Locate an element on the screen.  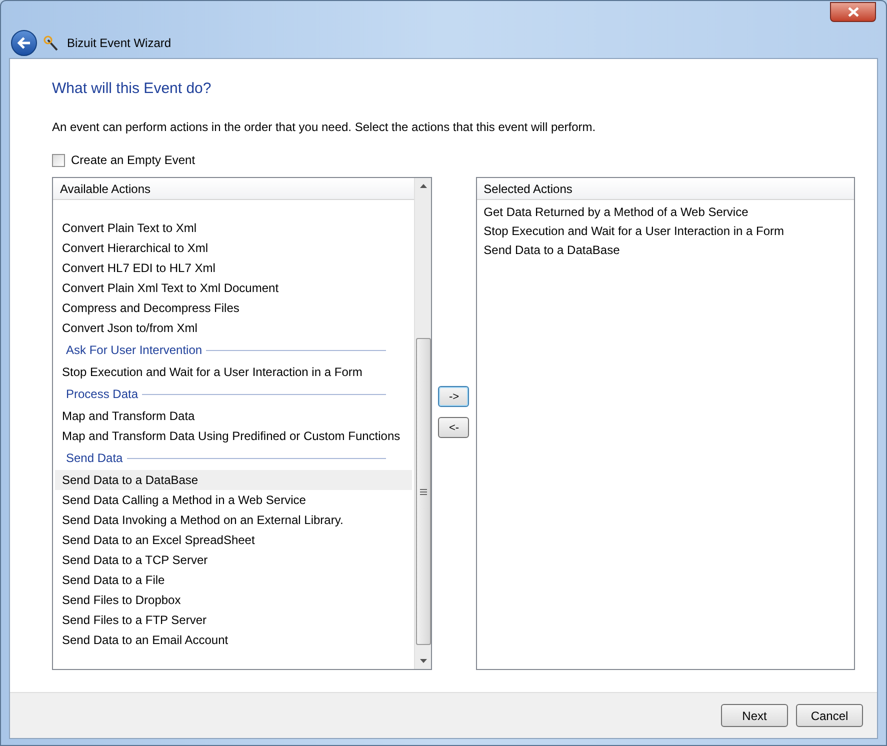
action-item: Send Data to a DataBase is located at coordinates (233, 480).